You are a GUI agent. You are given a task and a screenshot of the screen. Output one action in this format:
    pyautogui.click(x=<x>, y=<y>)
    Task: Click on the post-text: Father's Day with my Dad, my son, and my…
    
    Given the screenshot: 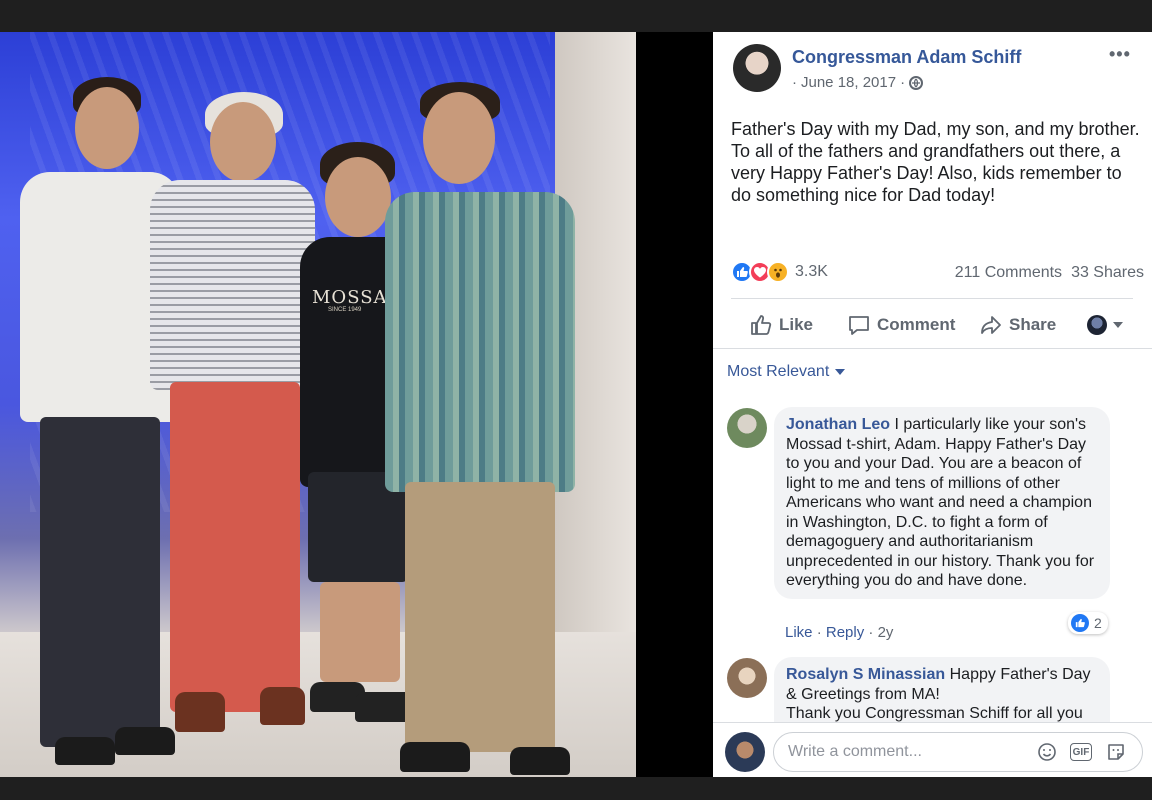 What is the action you would take?
    pyautogui.click(x=935, y=162)
    